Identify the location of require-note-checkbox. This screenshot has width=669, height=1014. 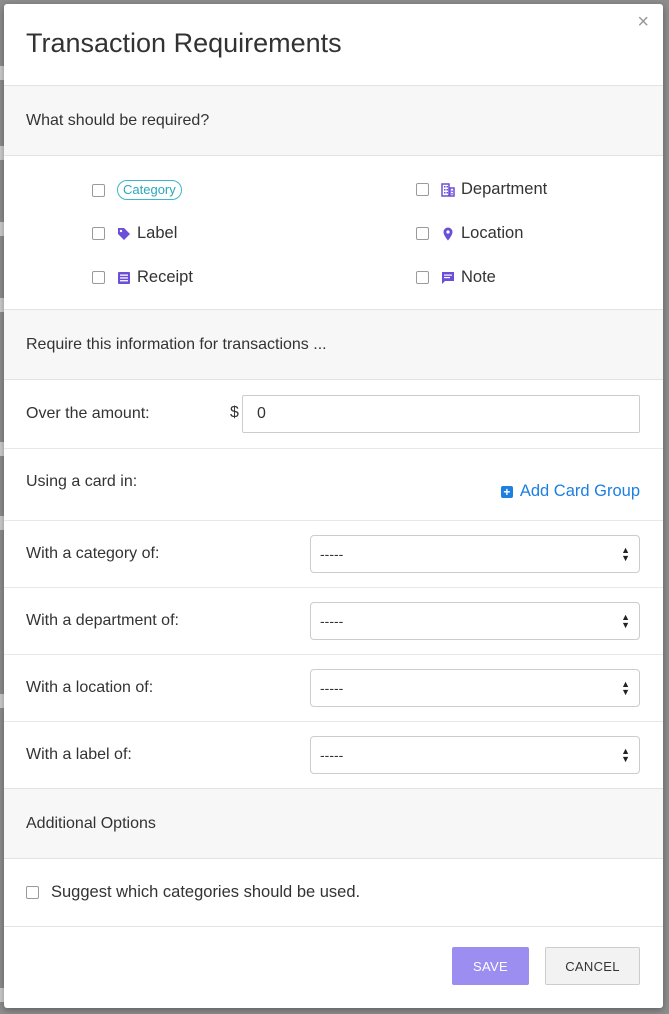
(422, 277).